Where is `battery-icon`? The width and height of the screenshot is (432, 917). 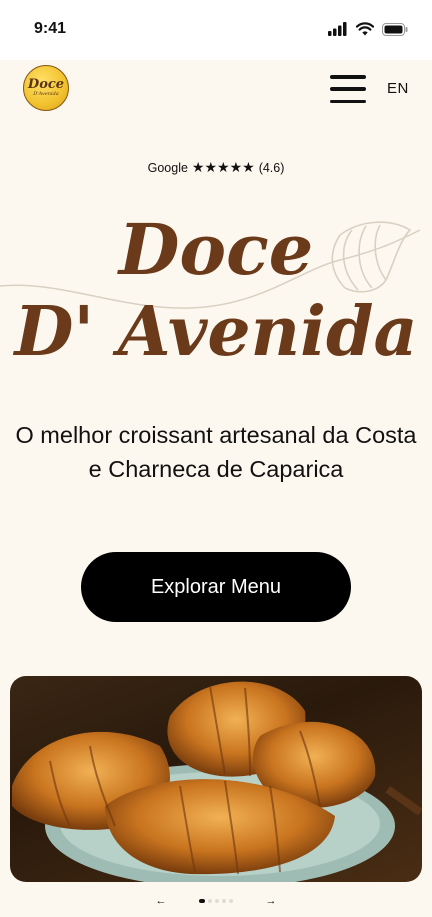 battery-icon is located at coordinates (395, 29).